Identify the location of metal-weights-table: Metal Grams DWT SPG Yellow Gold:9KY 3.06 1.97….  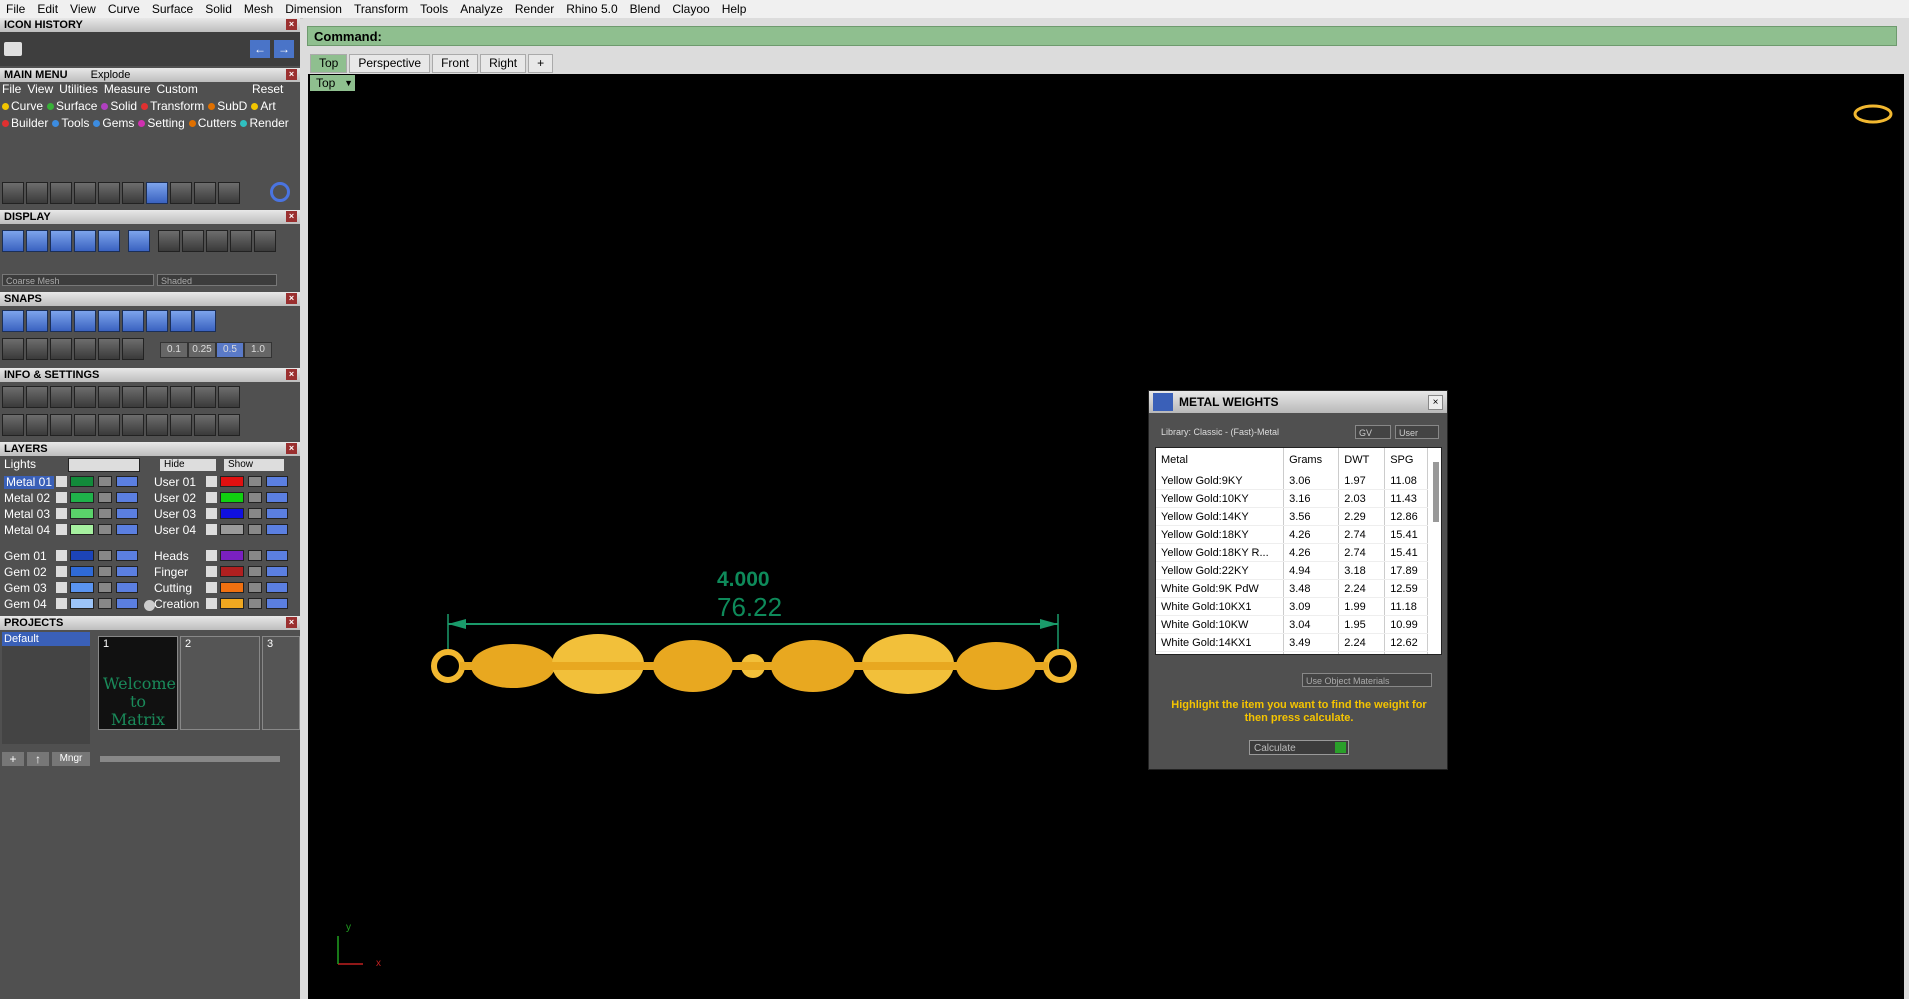
(1298, 551).